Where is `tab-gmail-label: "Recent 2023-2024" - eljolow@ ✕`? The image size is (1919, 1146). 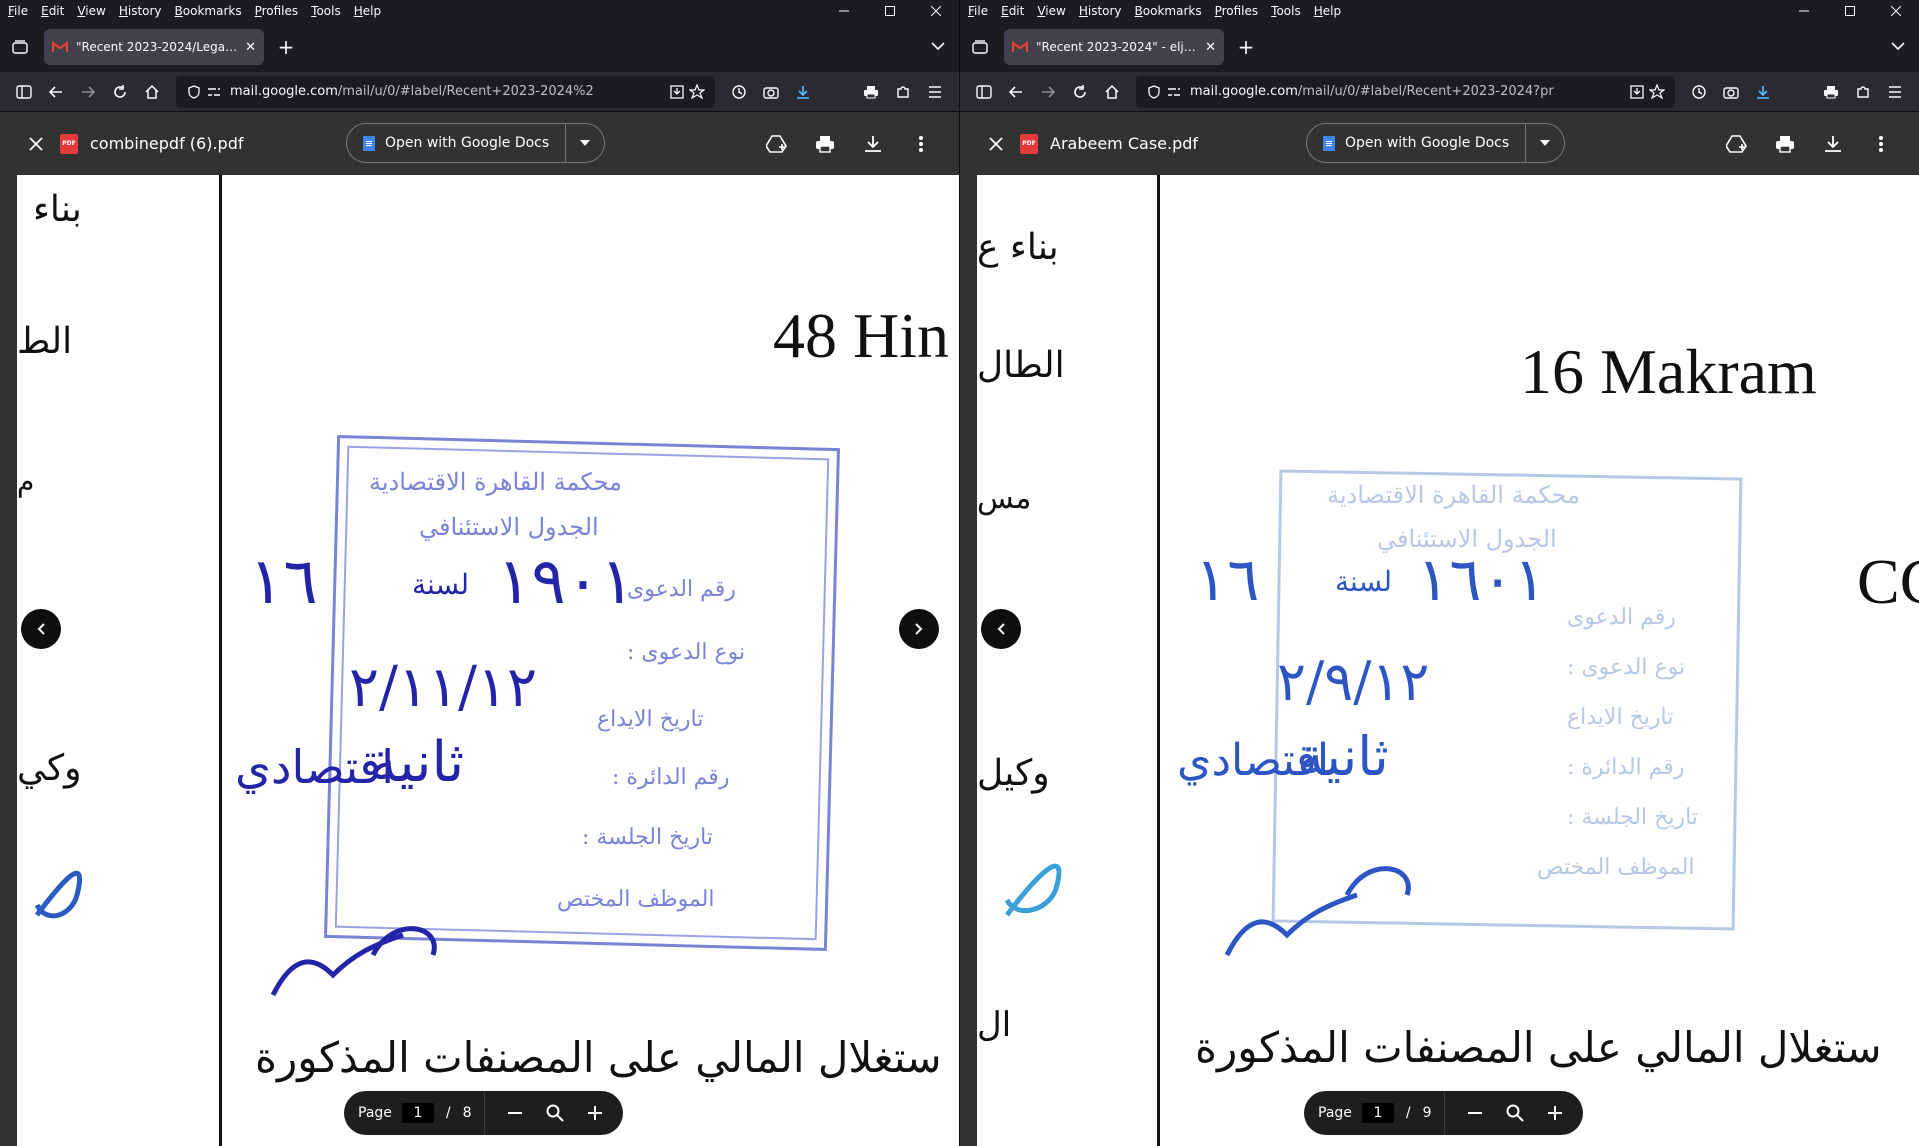
tab-gmail-label: "Recent 2023-2024" - eljolow@ ✕ is located at coordinates (1114, 47).